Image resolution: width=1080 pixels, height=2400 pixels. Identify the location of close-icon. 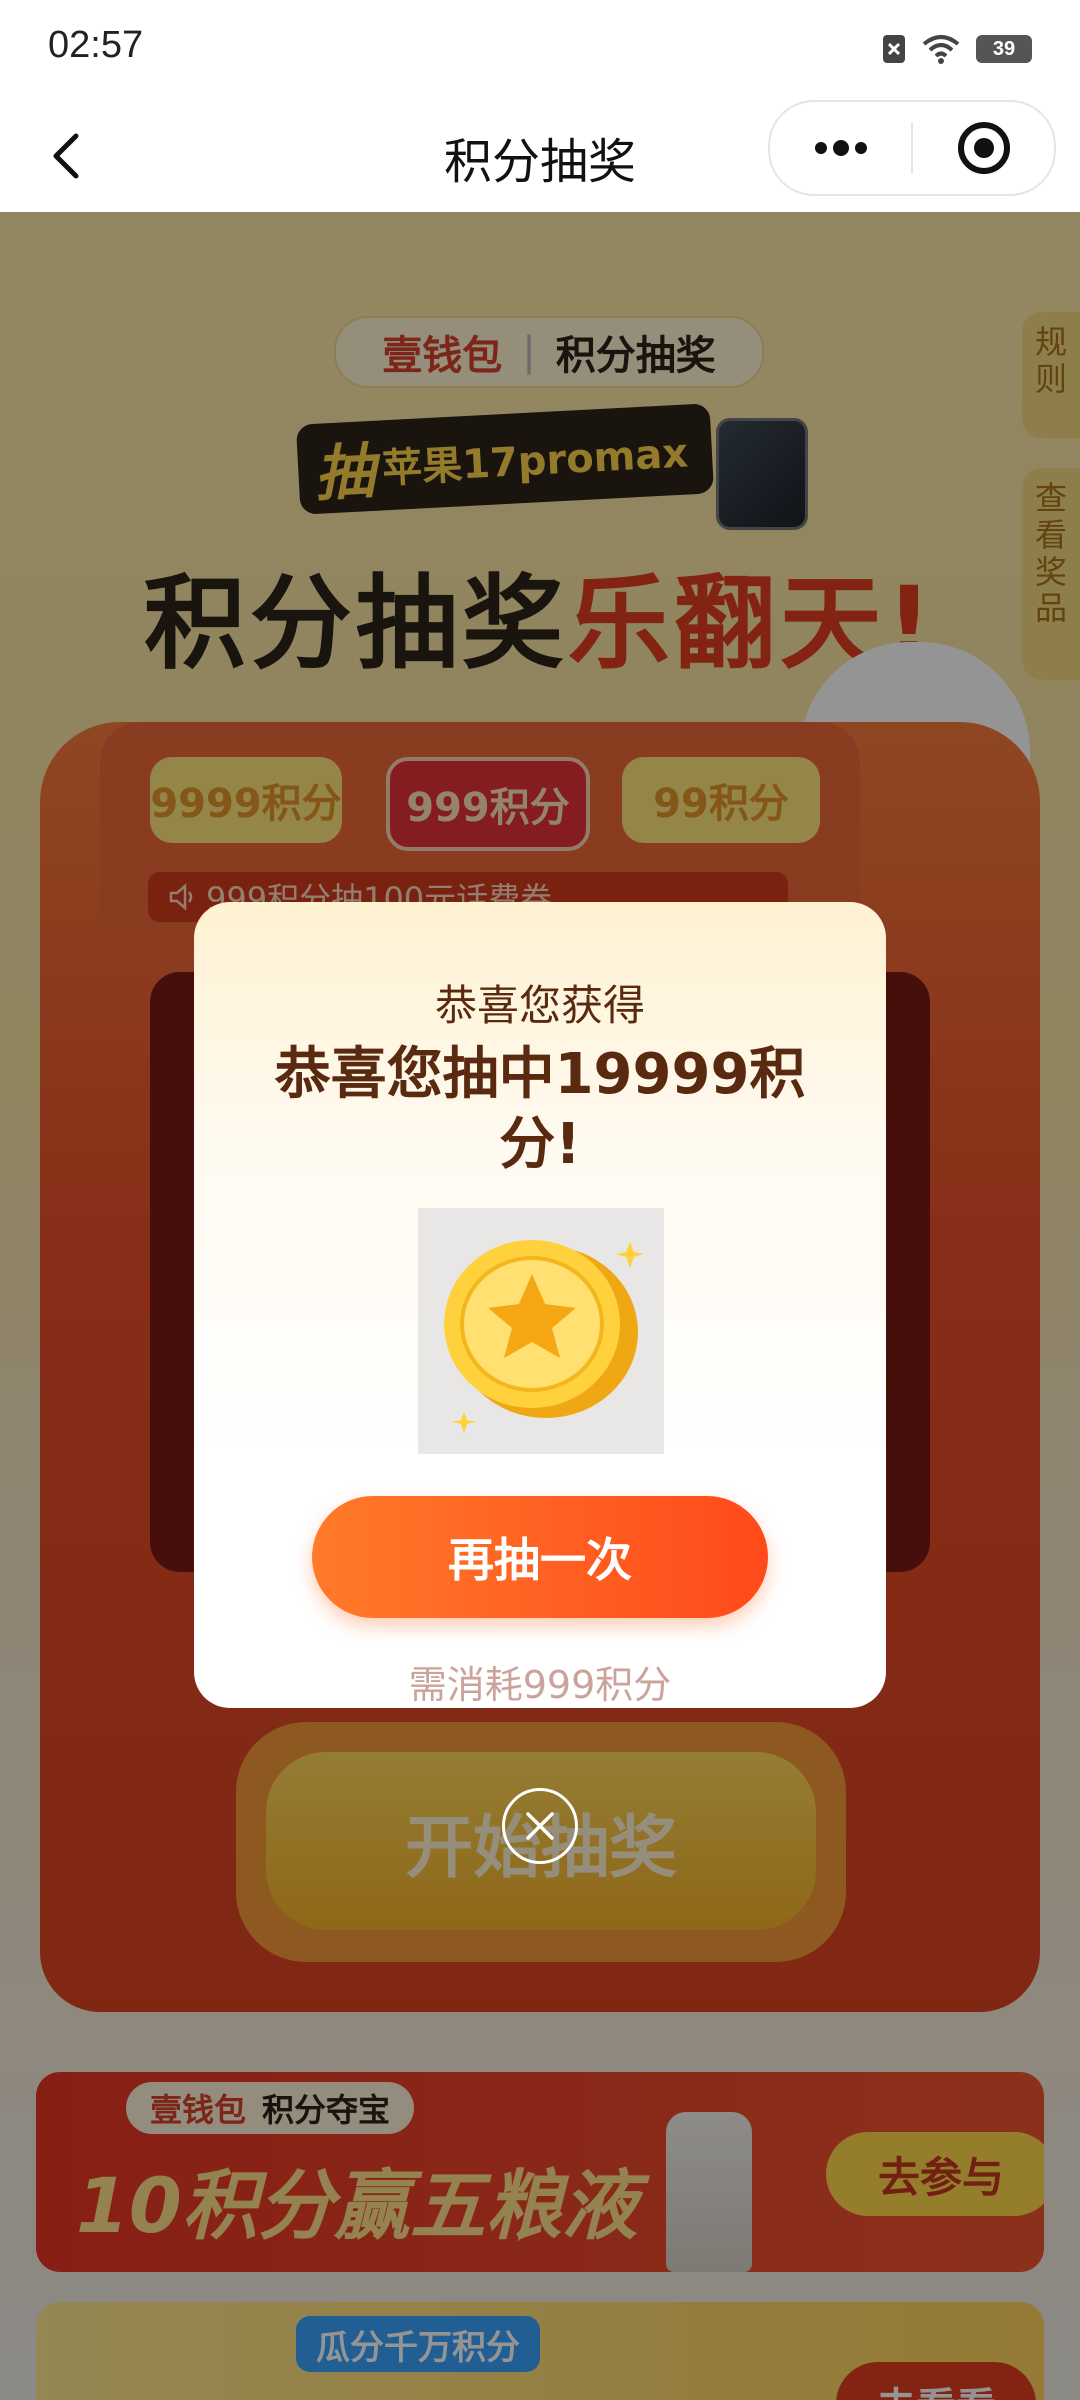
(540, 1826).